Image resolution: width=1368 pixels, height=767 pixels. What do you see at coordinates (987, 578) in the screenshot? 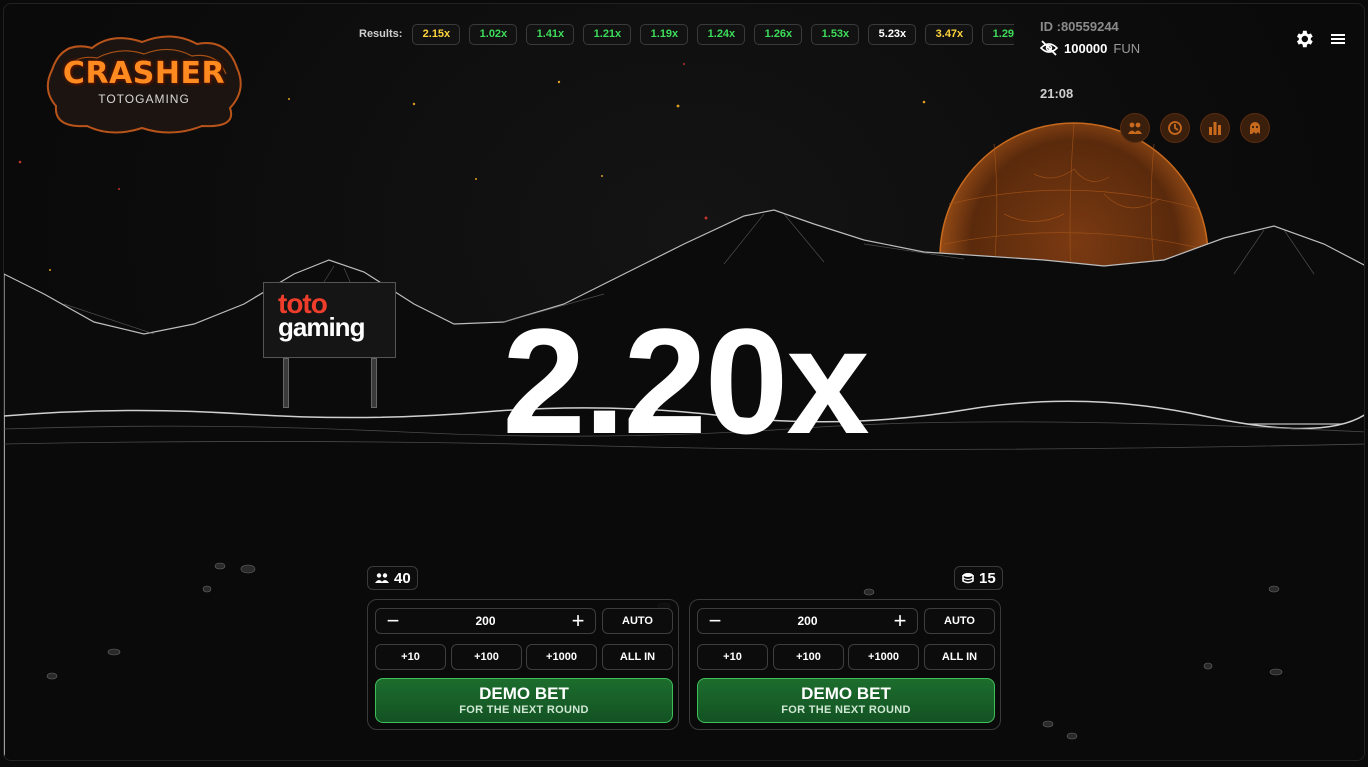
I see `bets-count: 15` at bounding box center [987, 578].